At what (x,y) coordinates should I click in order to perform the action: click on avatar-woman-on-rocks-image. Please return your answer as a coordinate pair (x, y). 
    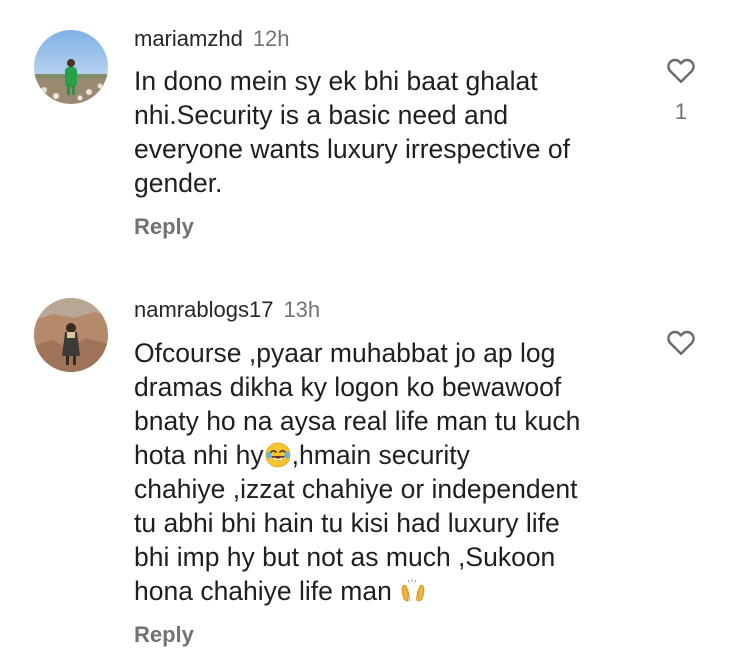
    Looking at the image, I should click on (71, 335).